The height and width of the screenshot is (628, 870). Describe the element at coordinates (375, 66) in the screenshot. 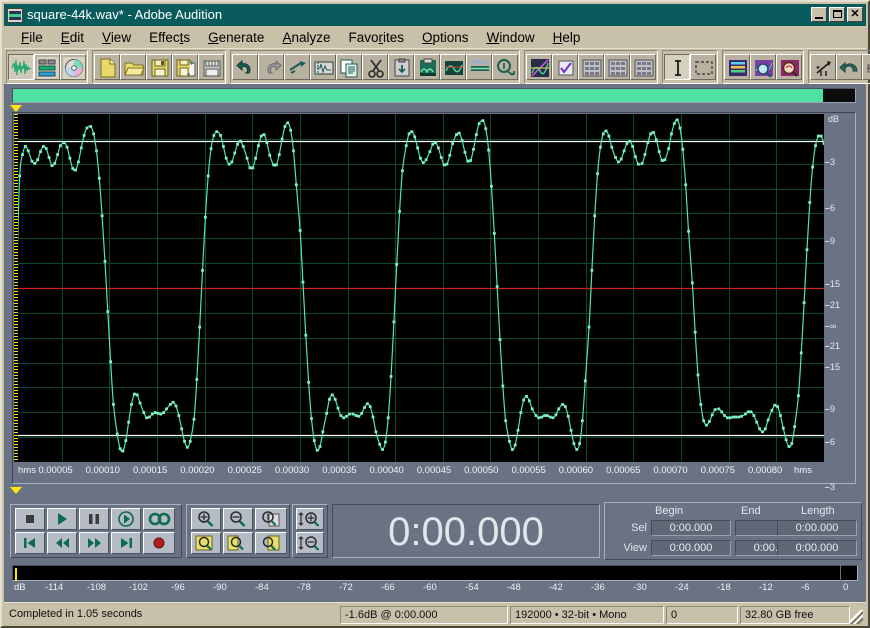

I see `cut-icon` at that location.